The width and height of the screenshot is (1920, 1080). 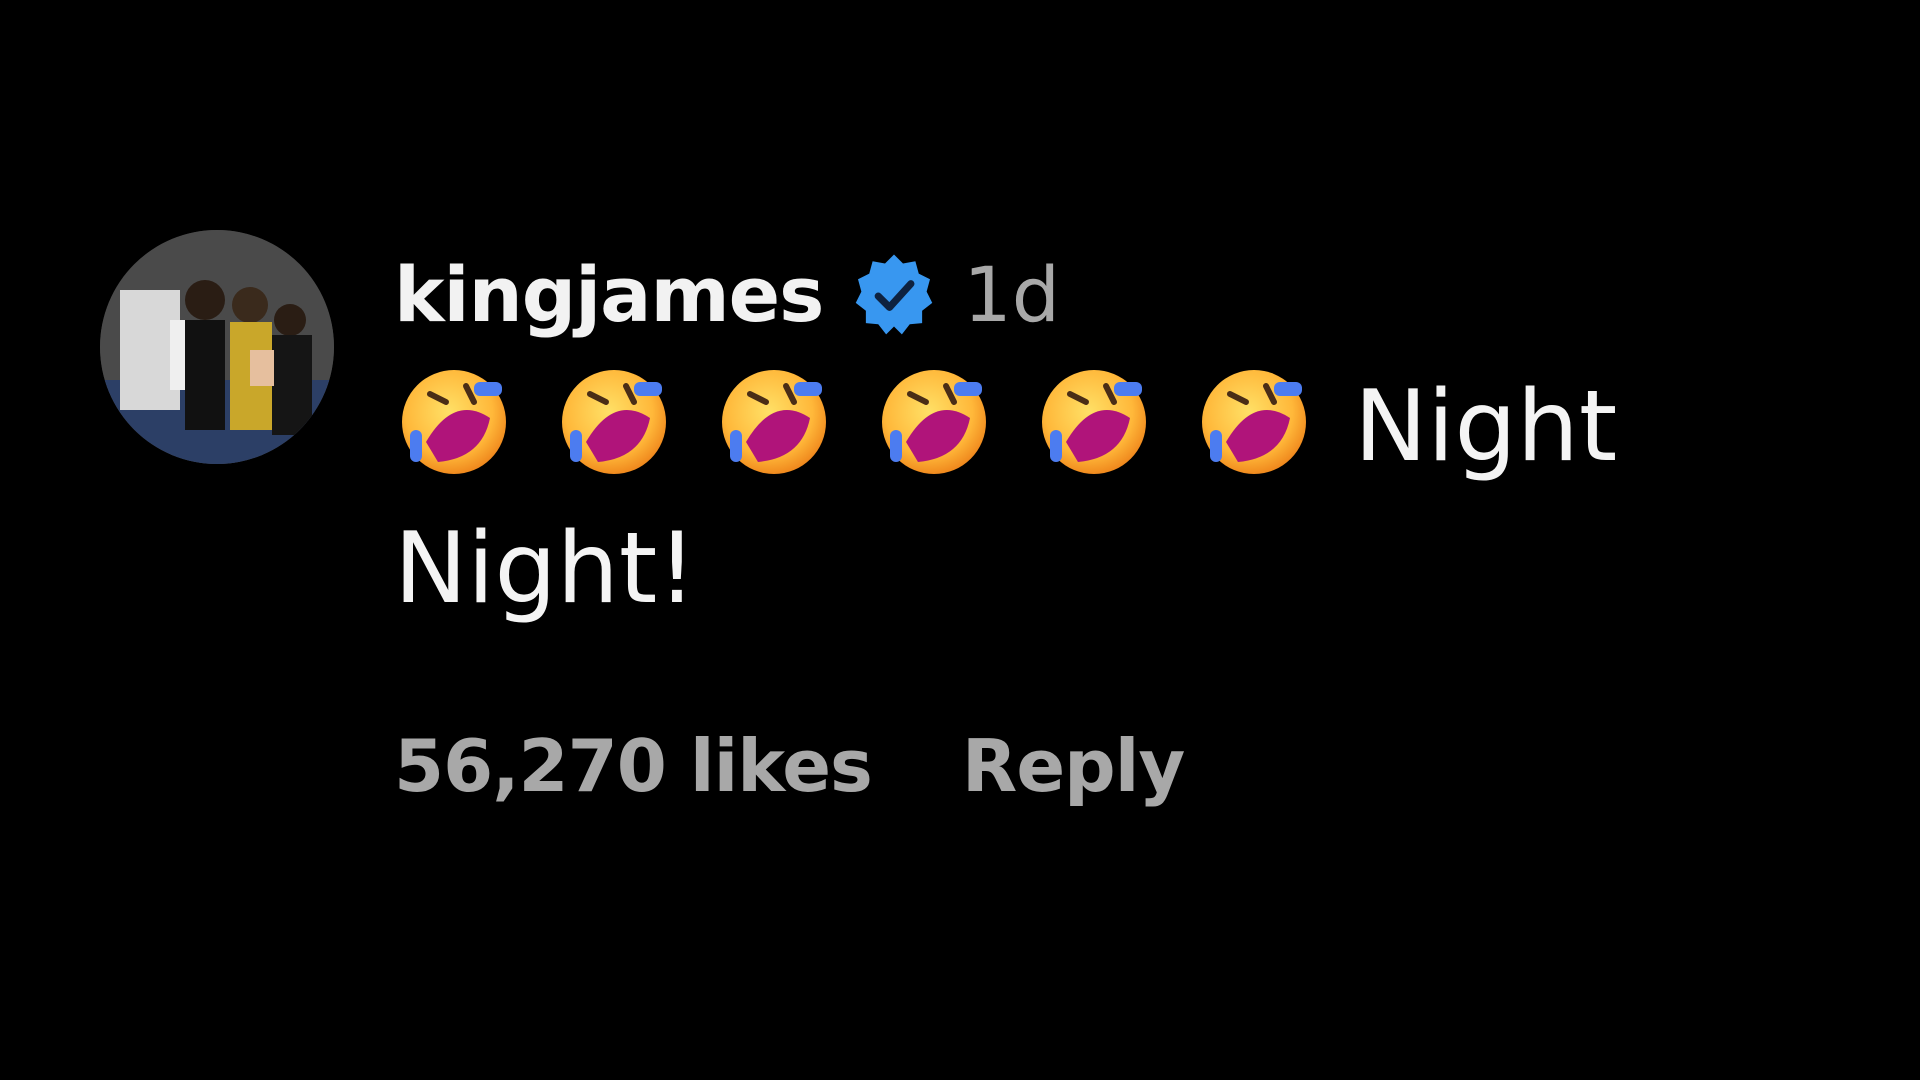 What do you see at coordinates (1069, 295) in the screenshot?
I see `comment-header: kingjames 1d` at bounding box center [1069, 295].